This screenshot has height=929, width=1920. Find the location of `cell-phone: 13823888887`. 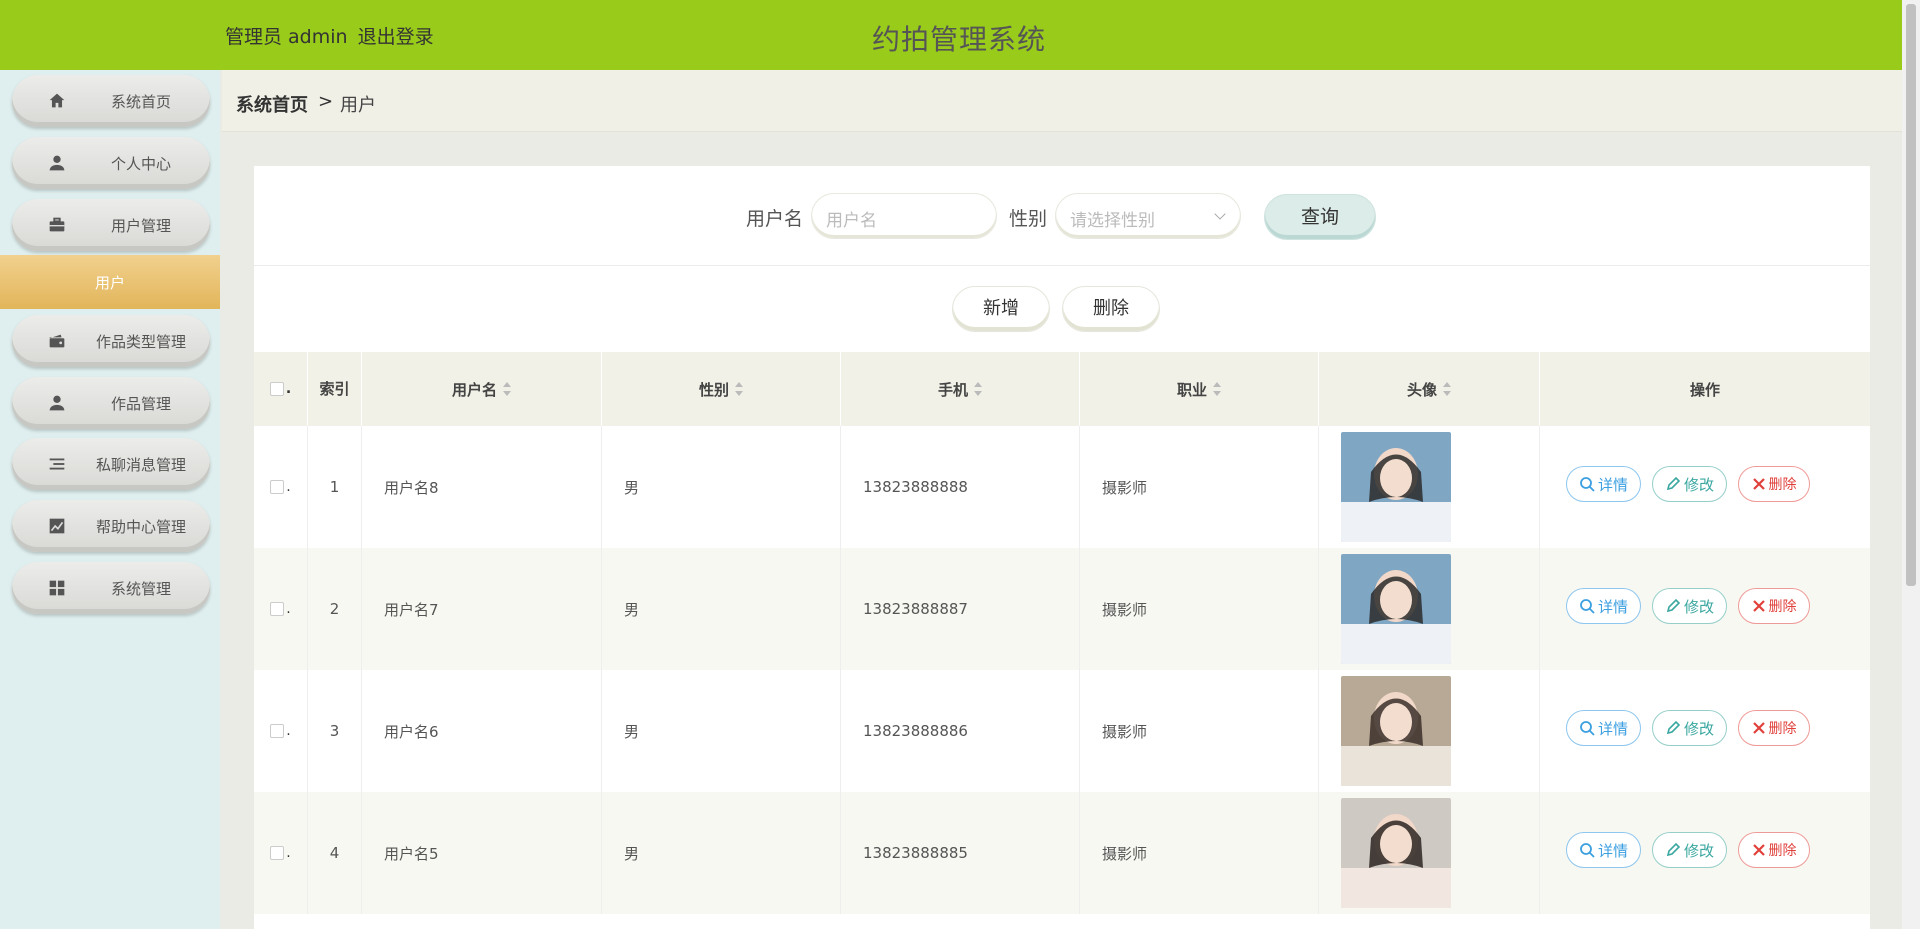

cell-phone: 13823888887 is located at coordinates (960, 609).